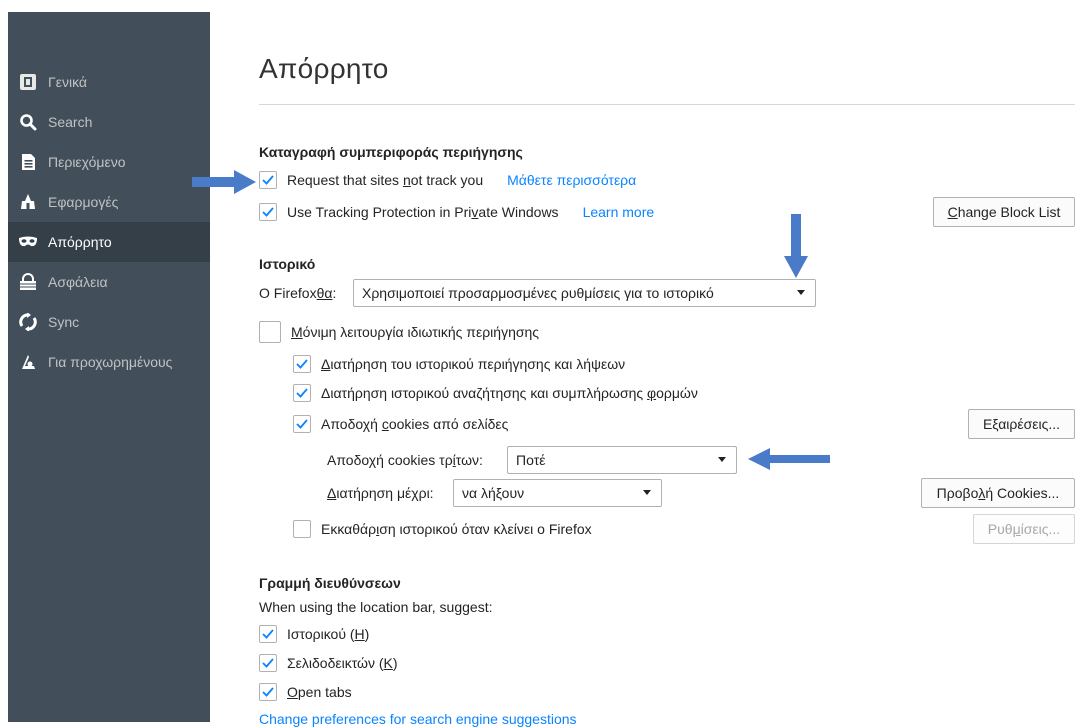 The width and height of the screenshot is (1087, 727). I want to click on sidebar-item-security: Ασφάλεια, so click(109, 282).